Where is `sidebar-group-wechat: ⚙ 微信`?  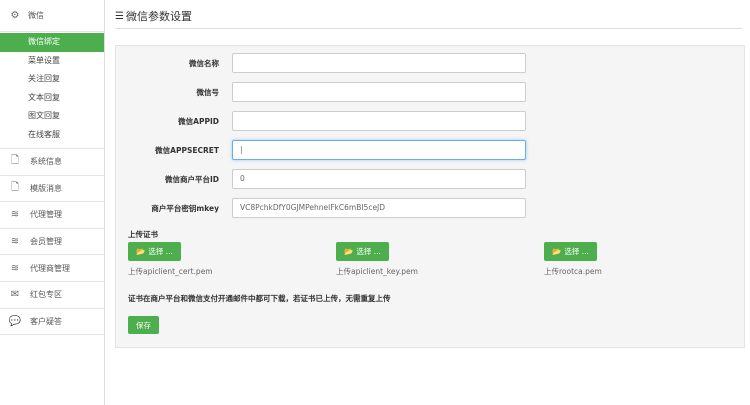 sidebar-group-wechat: ⚙ 微信 is located at coordinates (52, 16).